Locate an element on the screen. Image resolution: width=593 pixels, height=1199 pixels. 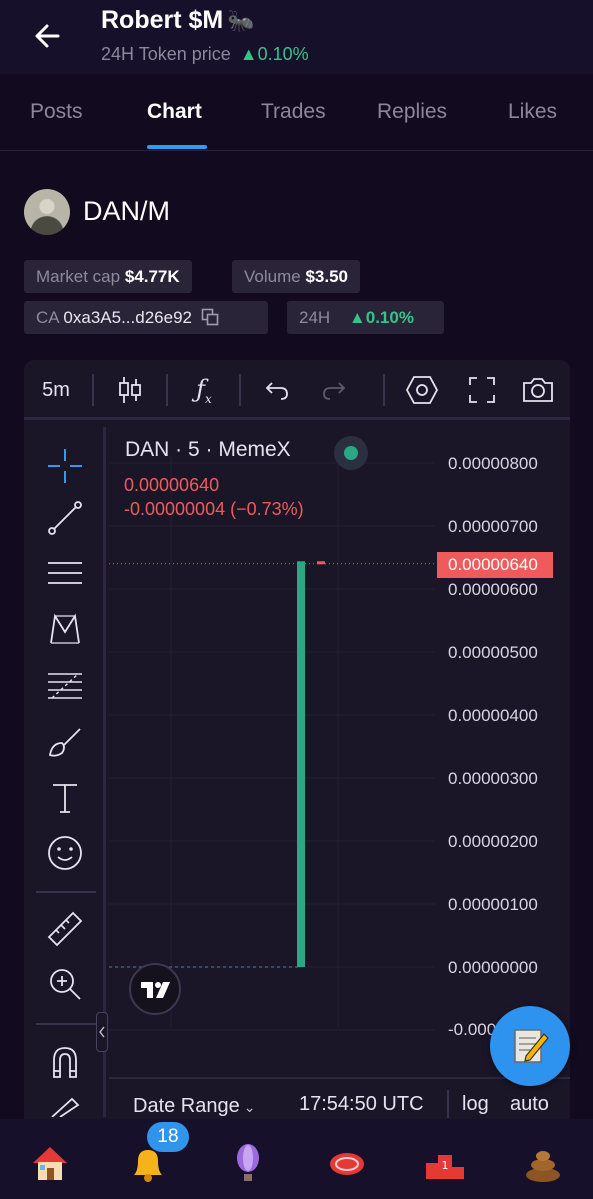
collapse-toolbar-button is located at coordinates (102, 1032).